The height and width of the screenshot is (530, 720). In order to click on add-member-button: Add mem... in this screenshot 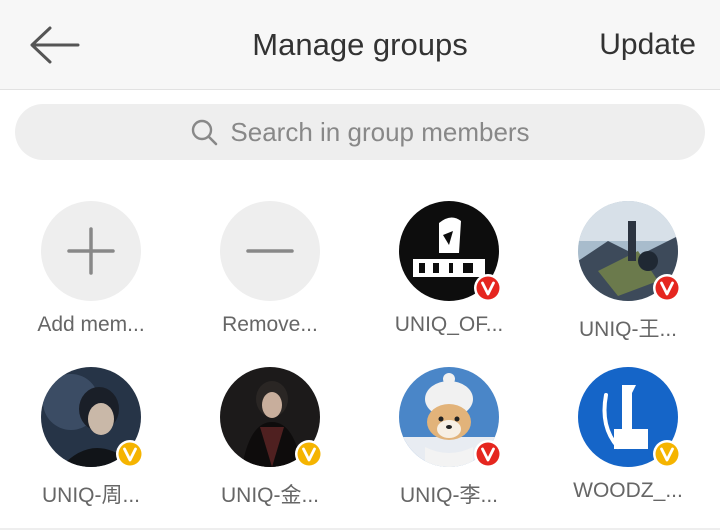, I will do `click(91, 276)`.